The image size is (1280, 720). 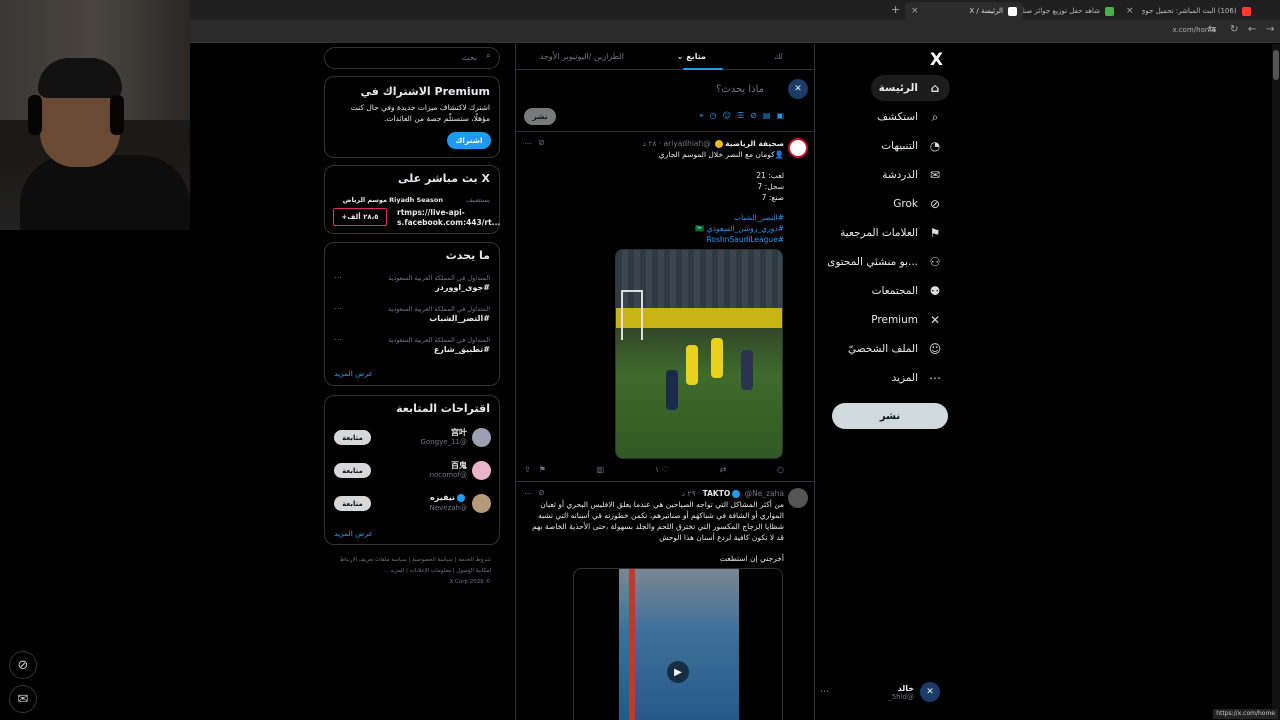 I want to click on avatar: ✕, so click(x=798, y=89).